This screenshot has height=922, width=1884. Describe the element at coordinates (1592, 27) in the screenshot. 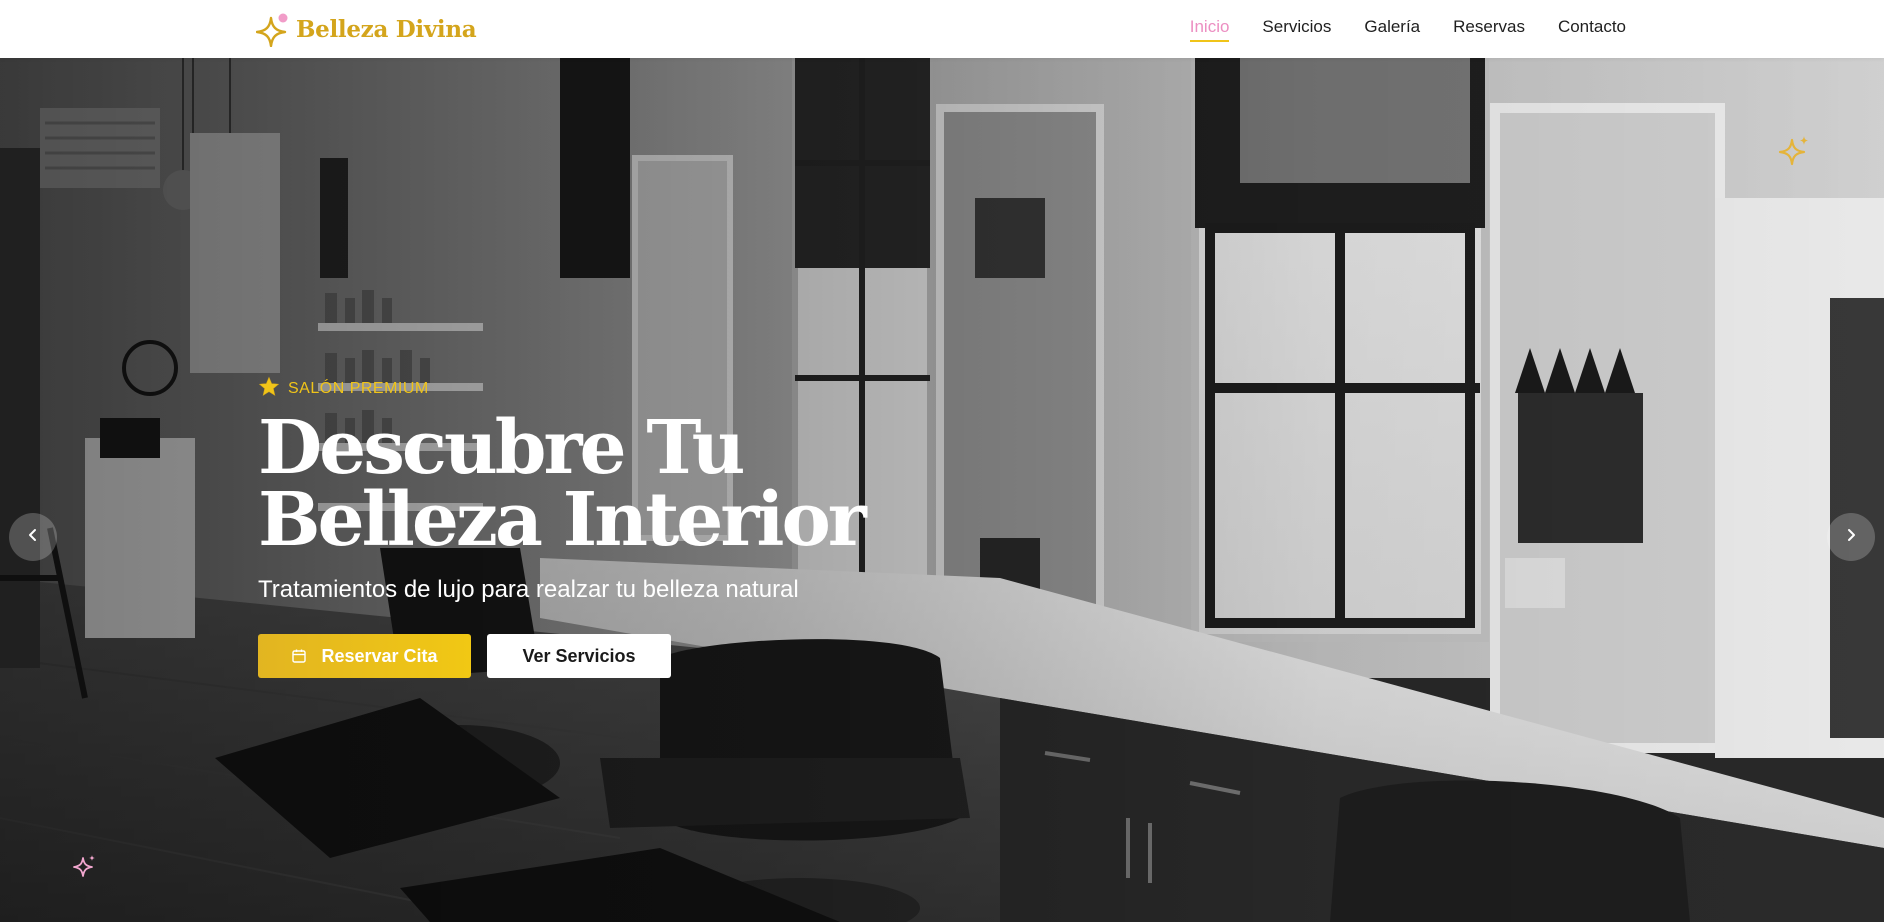

I see `nav-item-contacto: Contacto` at that location.